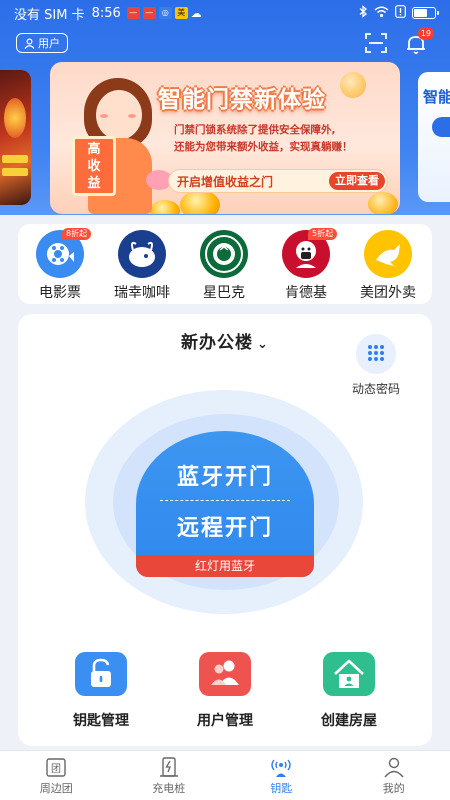 This screenshot has height=800, width=450. I want to click on sign-char: 收, so click(94, 166).